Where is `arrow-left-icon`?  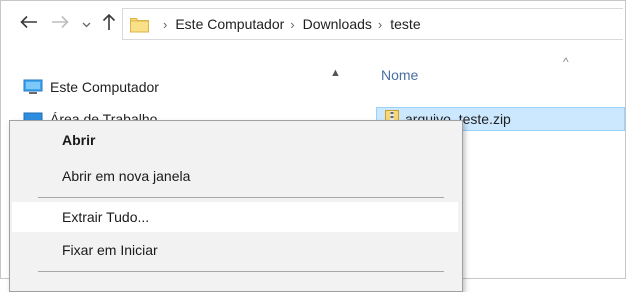 arrow-left-icon is located at coordinates (28, 22).